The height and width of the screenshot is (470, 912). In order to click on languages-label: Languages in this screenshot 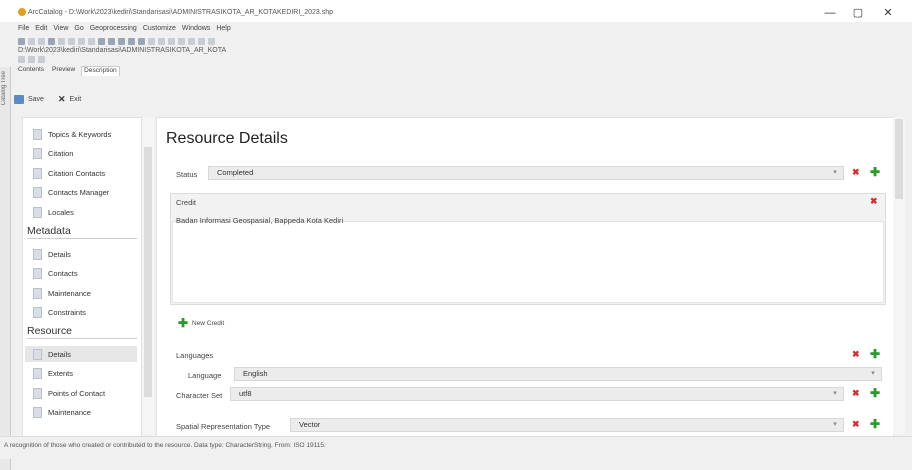, I will do `click(195, 355)`.